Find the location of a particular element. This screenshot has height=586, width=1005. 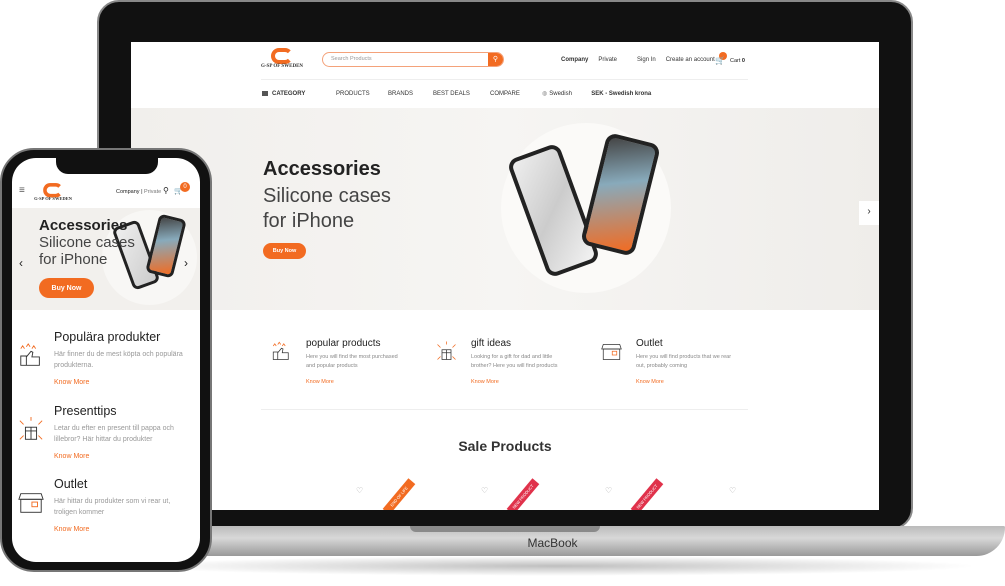

currency-select: SEK - Swedish krona is located at coordinates (621, 94).